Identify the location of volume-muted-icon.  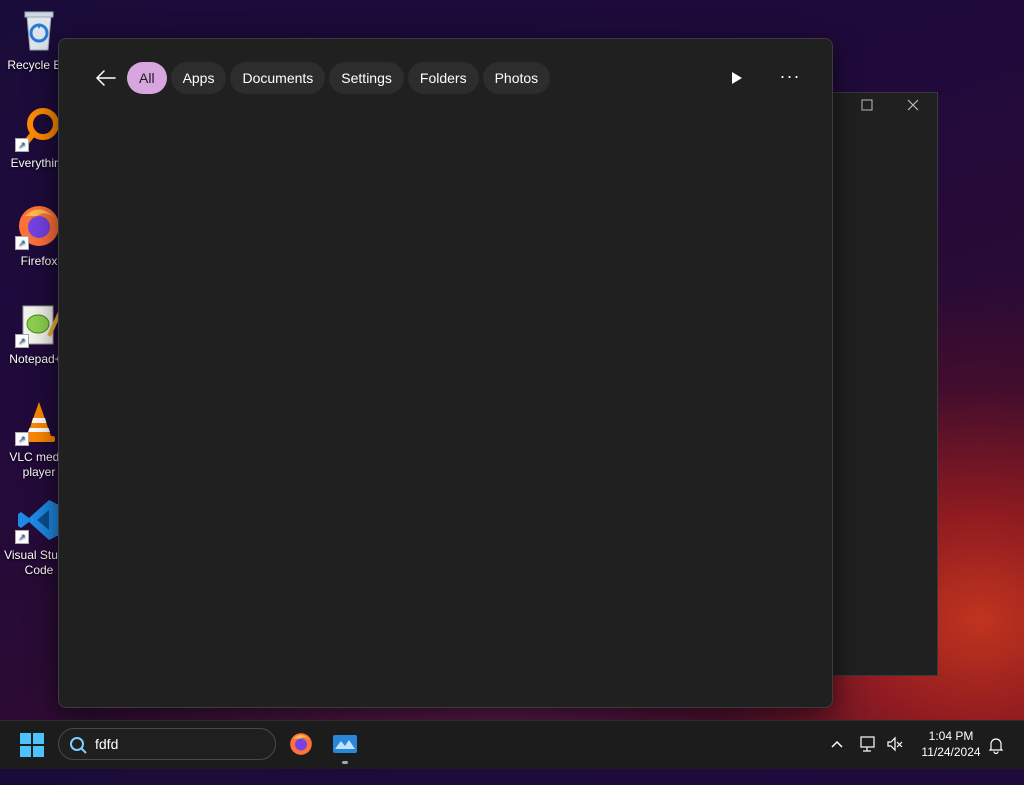
(895, 759).